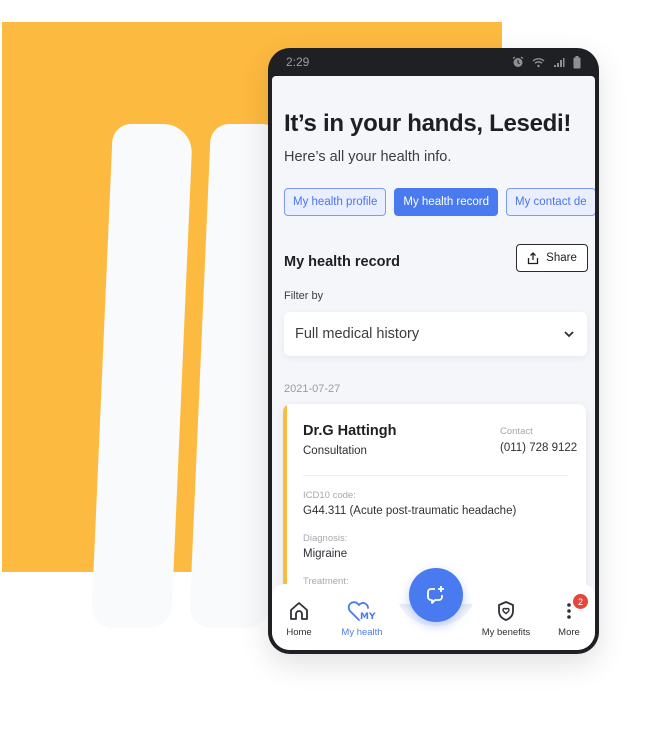 This screenshot has height=746, width=668. What do you see at coordinates (446, 202) in the screenshot?
I see `tab-my-health-record: My health record` at bounding box center [446, 202].